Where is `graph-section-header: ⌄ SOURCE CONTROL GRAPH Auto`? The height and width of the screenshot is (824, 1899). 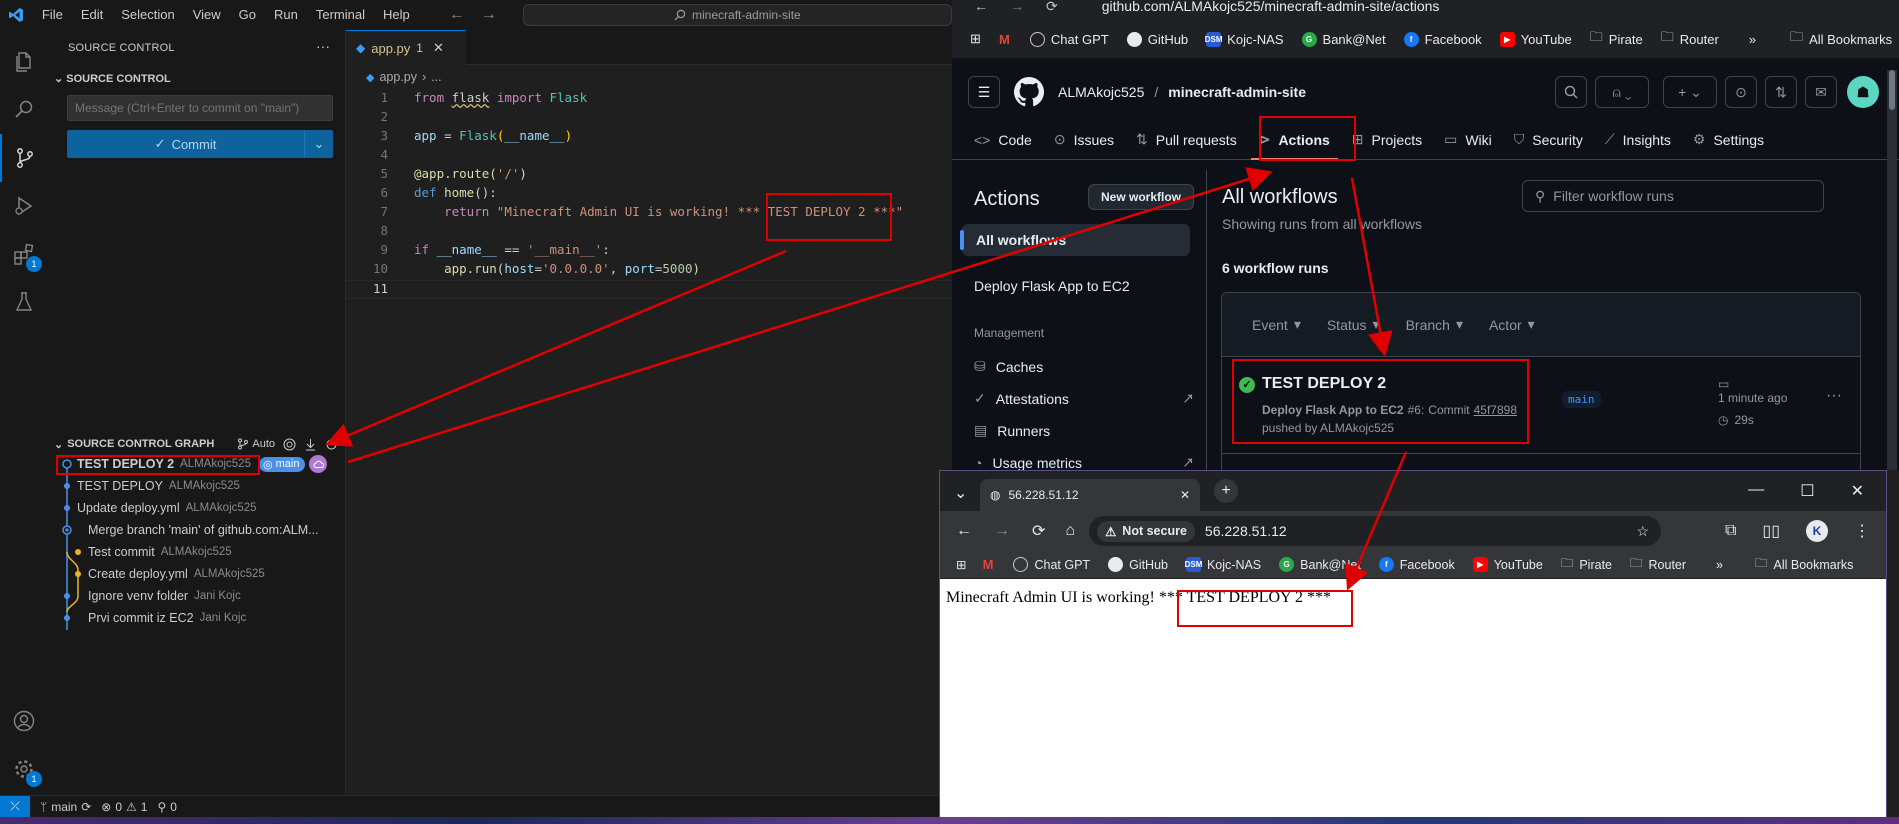 graph-section-header: ⌄ SOURCE CONTROL GRAPH Auto is located at coordinates (200, 444).